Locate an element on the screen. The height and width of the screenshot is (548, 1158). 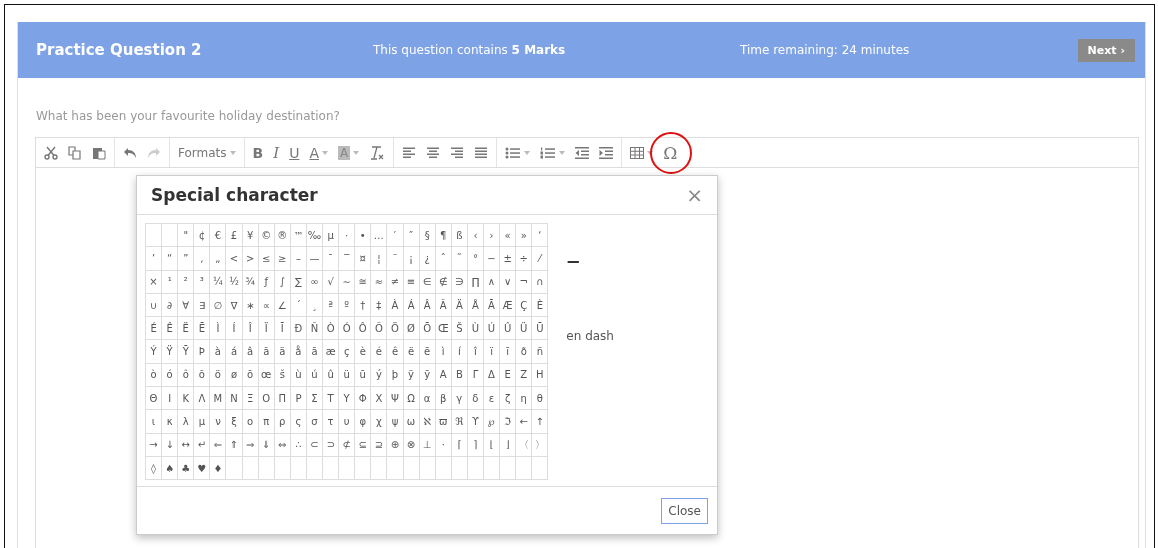
character-cell: „ is located at coordinates (218, 259).